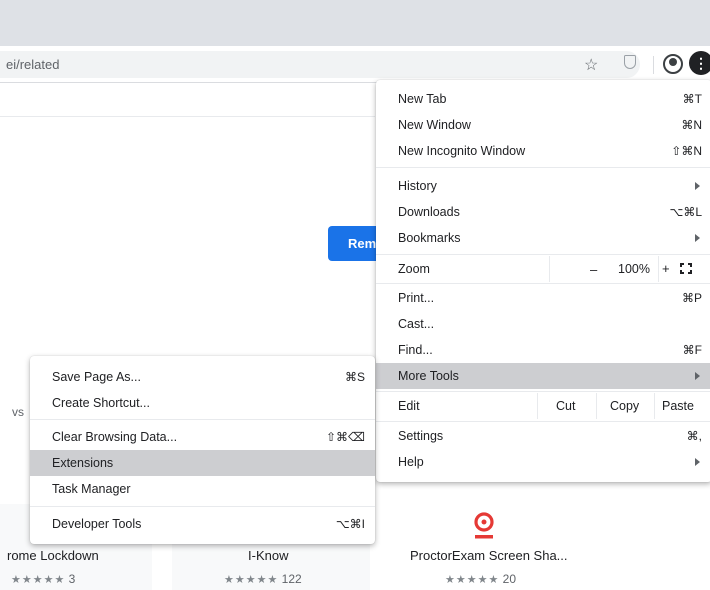 The height and width of the screenshot is (590, 710). What do you see at coordinates (692, 99) in the screenshot?
I see `menu-item-shortcut: ⌘T` at bounding box center [692, 99].